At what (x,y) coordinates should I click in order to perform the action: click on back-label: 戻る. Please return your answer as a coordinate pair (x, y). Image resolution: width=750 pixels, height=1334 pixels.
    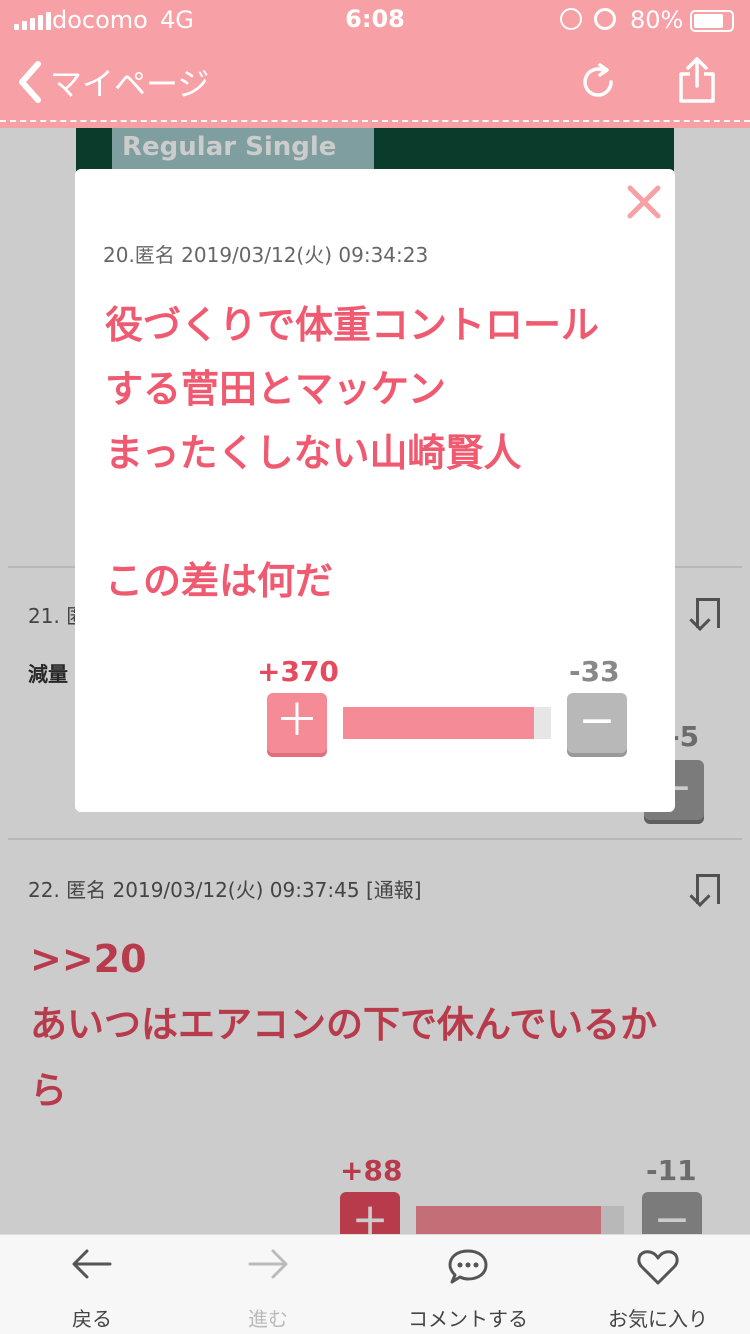
    Looking at the image, I should click on (92, 1319).